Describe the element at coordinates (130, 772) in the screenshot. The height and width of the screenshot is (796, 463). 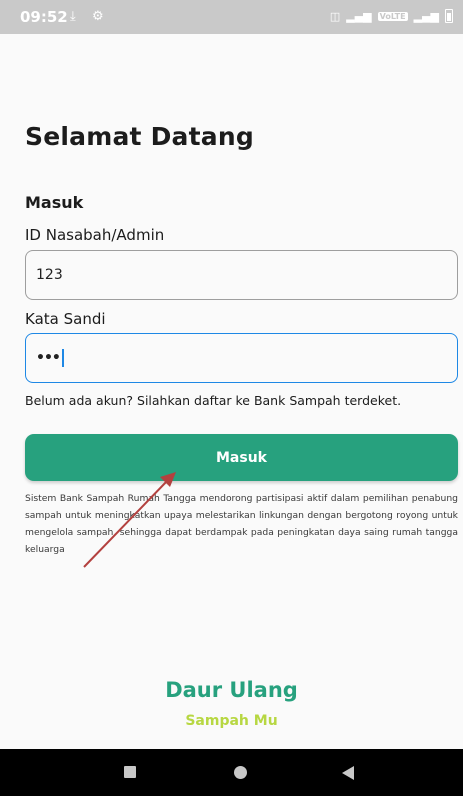
I see `recent-apps-icon` at that location.